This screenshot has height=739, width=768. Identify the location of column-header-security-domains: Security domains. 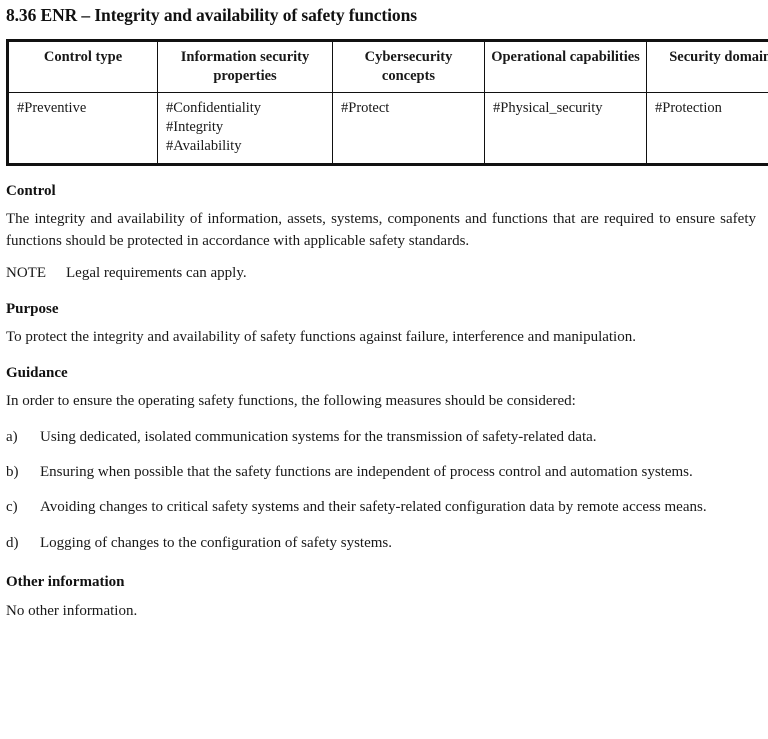
(707, 67).